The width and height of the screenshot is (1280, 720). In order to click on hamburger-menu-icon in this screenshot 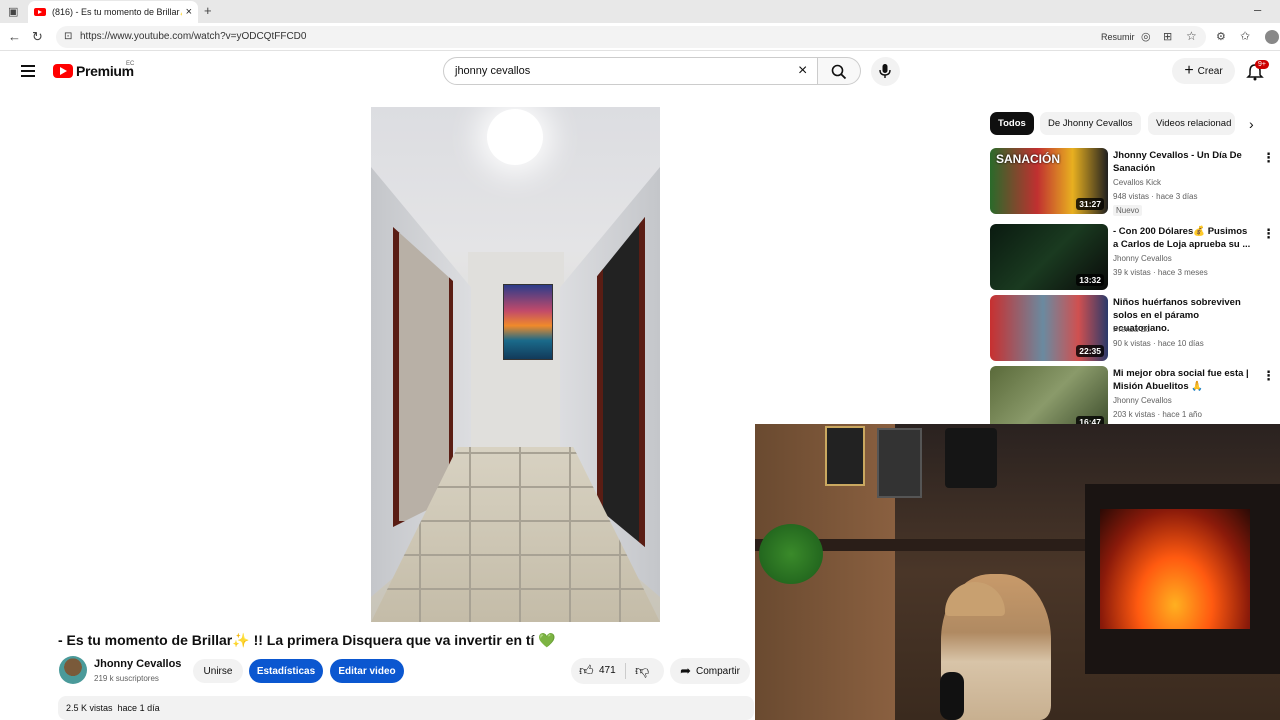, I will do `click(28, 72)`.